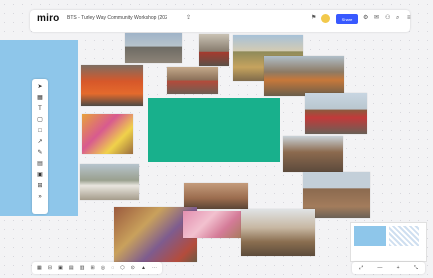 This screenshot has height=278, width=433. I want to click on apps-tool: ⊞, so click(40, 186).